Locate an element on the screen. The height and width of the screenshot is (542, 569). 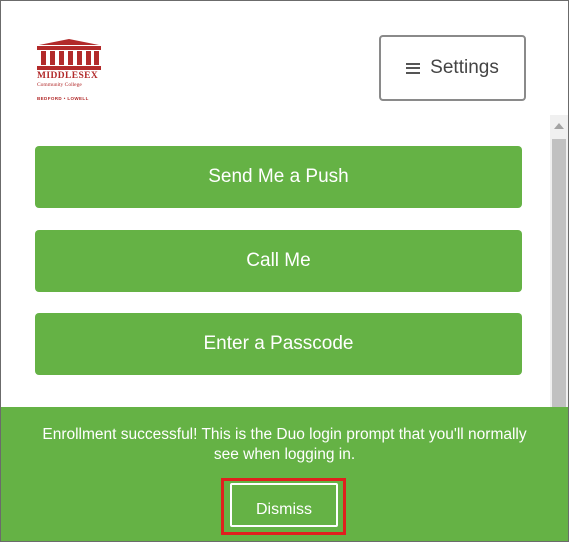
dismiss-button: Dismiss is located at coordinates (284, 505).